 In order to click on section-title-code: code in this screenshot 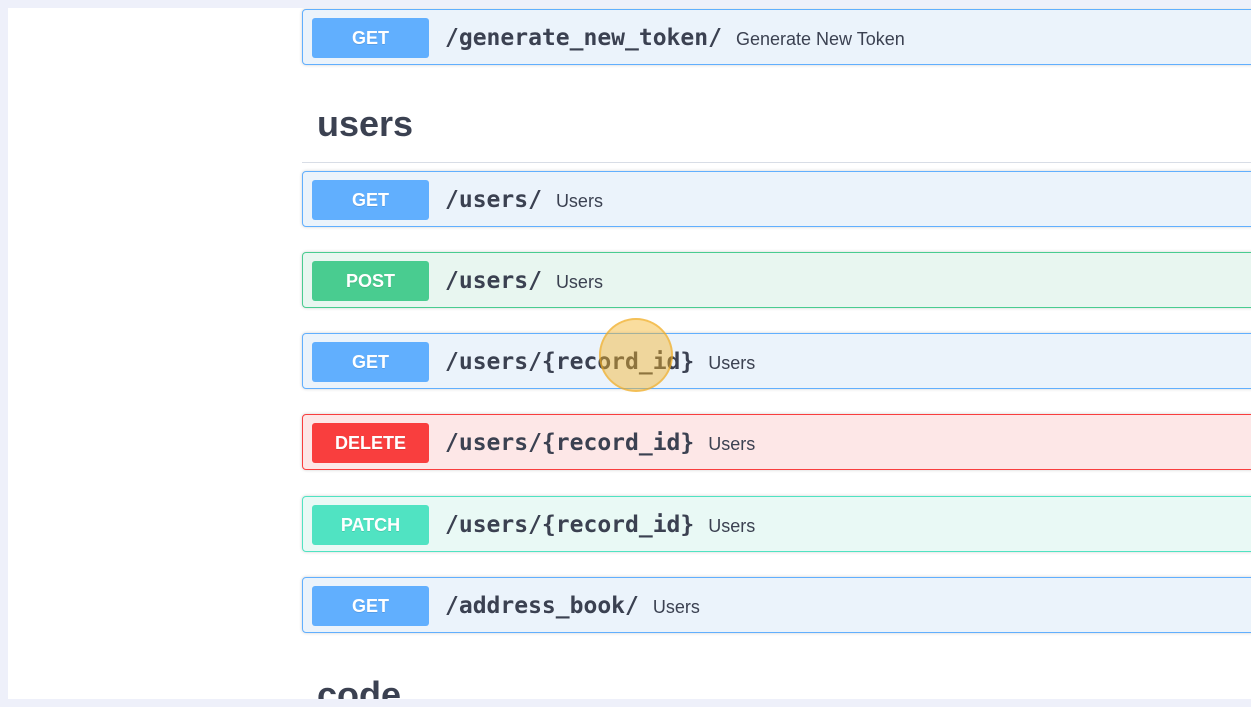, I will do `click(359, 686)`.